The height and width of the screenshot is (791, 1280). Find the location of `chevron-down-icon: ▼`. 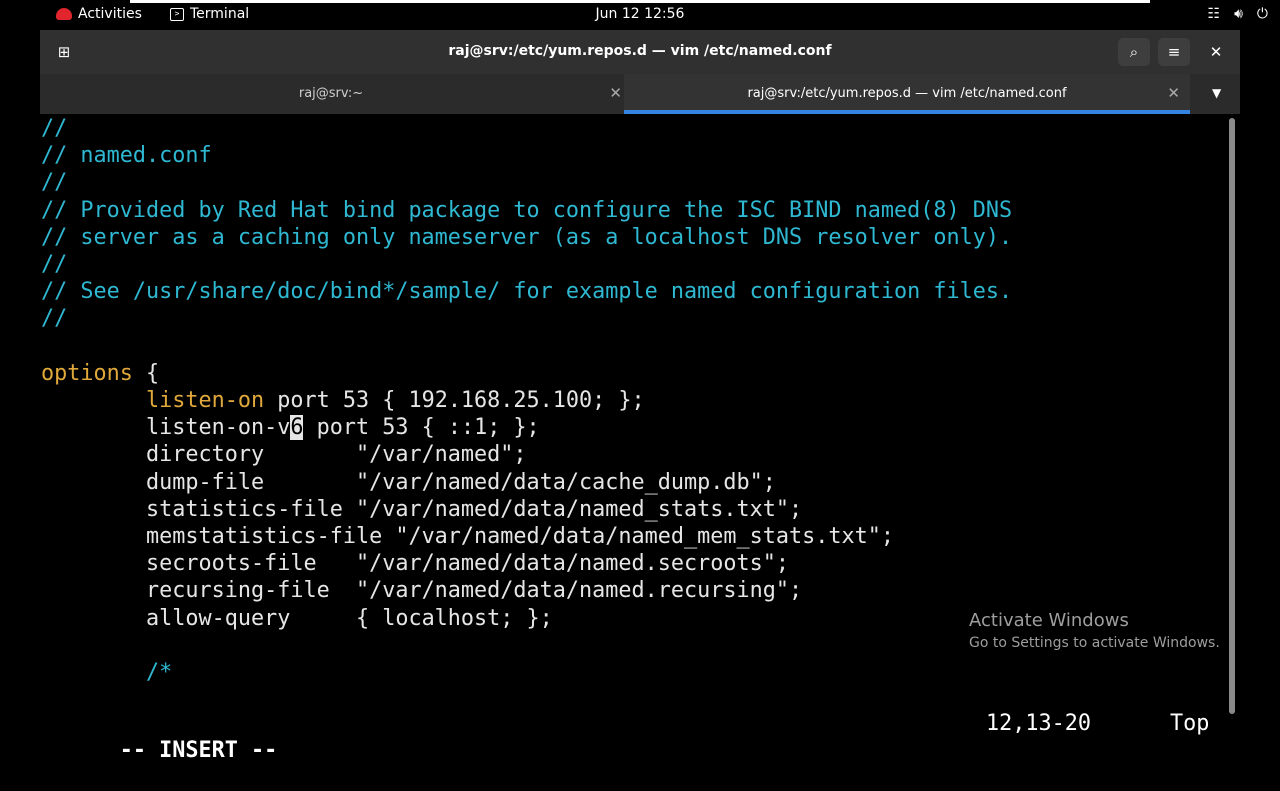

chevron-down-icon: ▼ is located at coordinates (1217, 93).